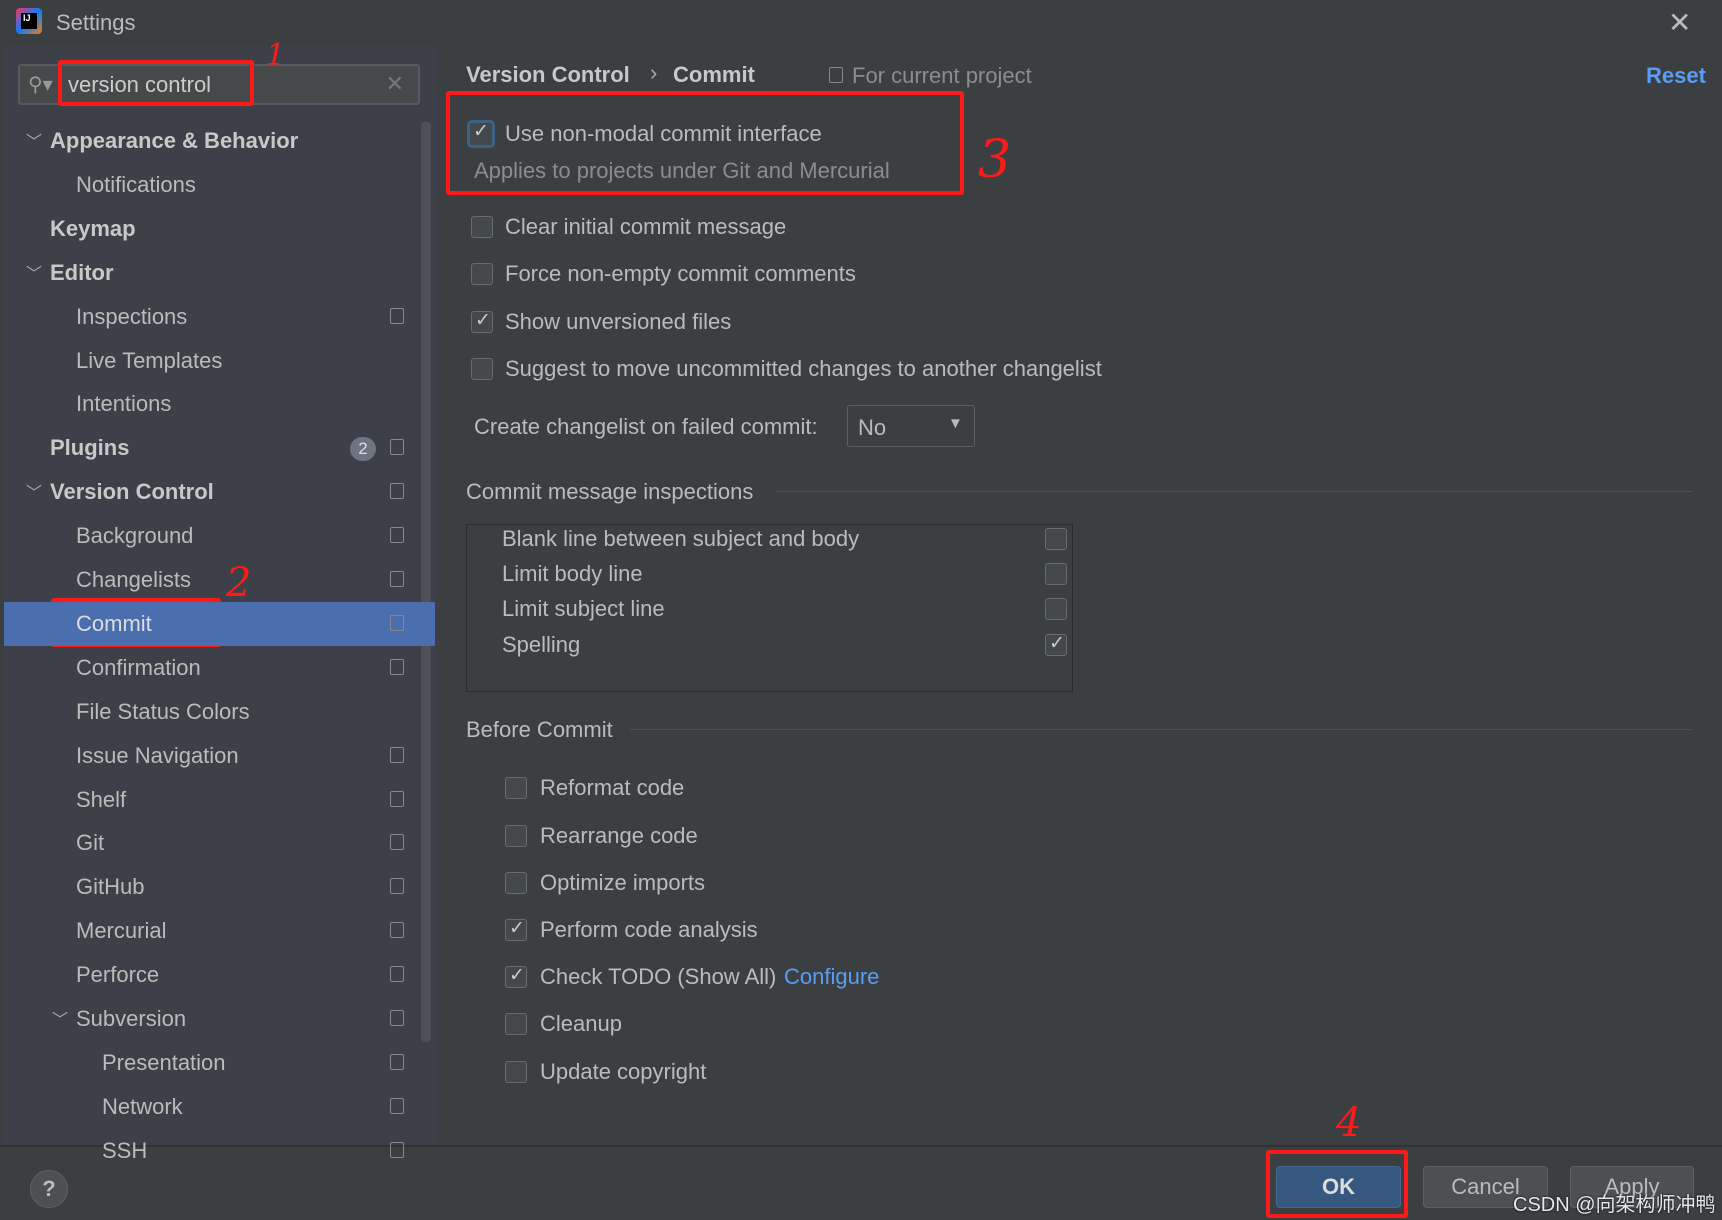  What do you see at coordinates (612, 788) in the screenshot?
I see `before-commit-label: Reformat code` at bounding box center [612, 788].